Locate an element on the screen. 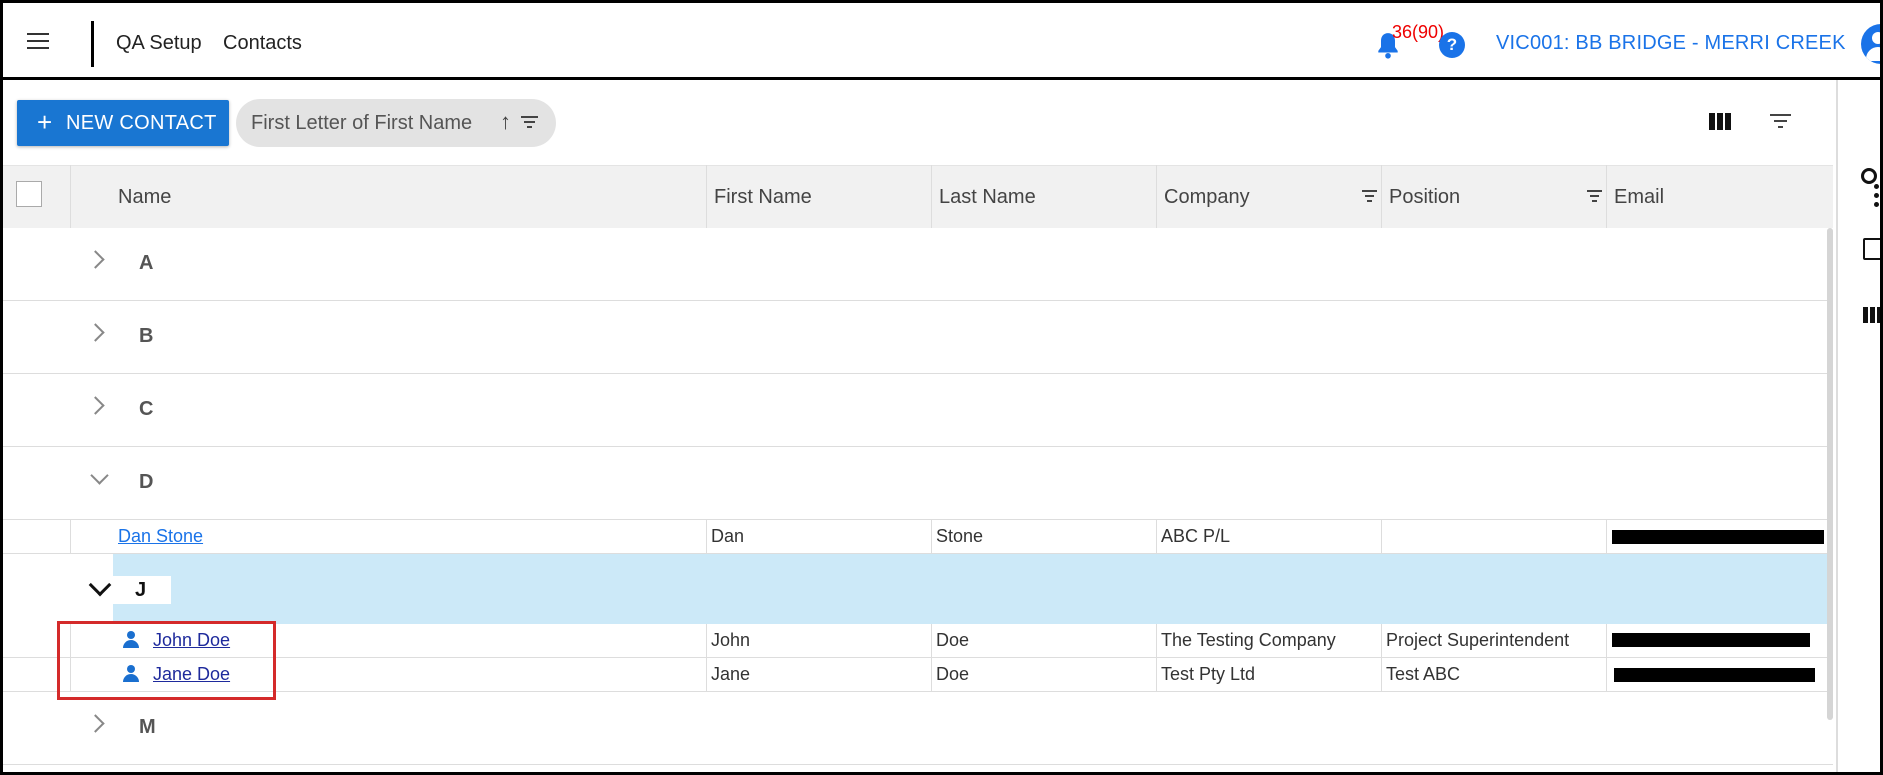 The width and height of the screenshot is (1883, 775). site-selector: VIC001: BB BRIDGE - MERRI CREEK is located at coordinates (1671, 43).